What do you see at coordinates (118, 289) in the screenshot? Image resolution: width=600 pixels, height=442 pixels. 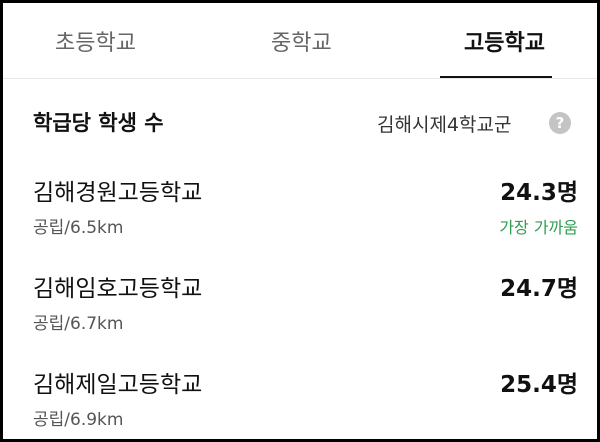 I see `school-name: 김해임호고등학교` at bounding box center [118, 289].